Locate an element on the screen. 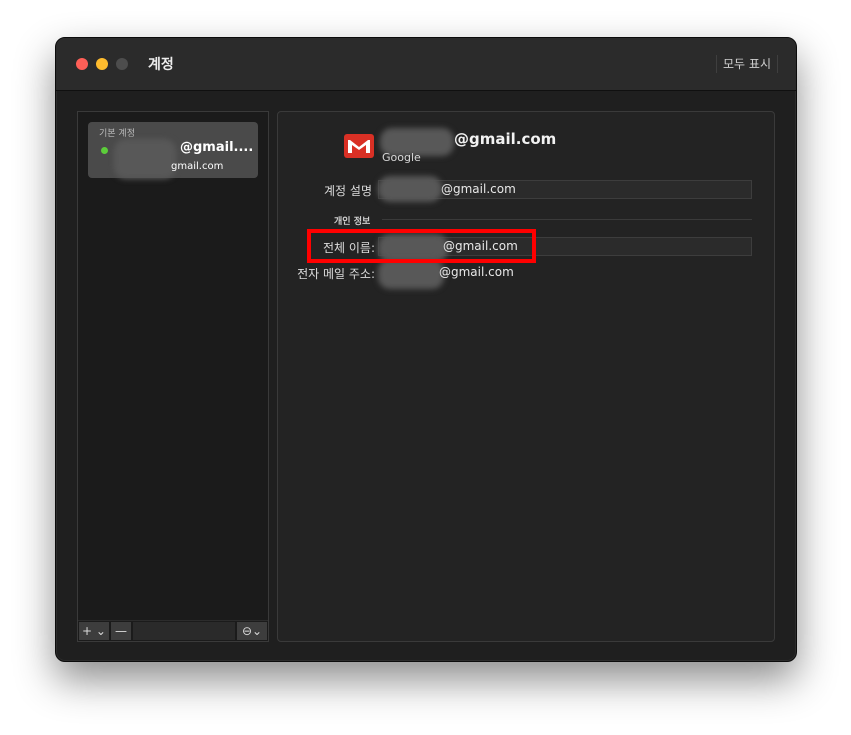  sidebar-toolbar: + ⌄ — ⊖⌄ is located at coordinates (173, 630).